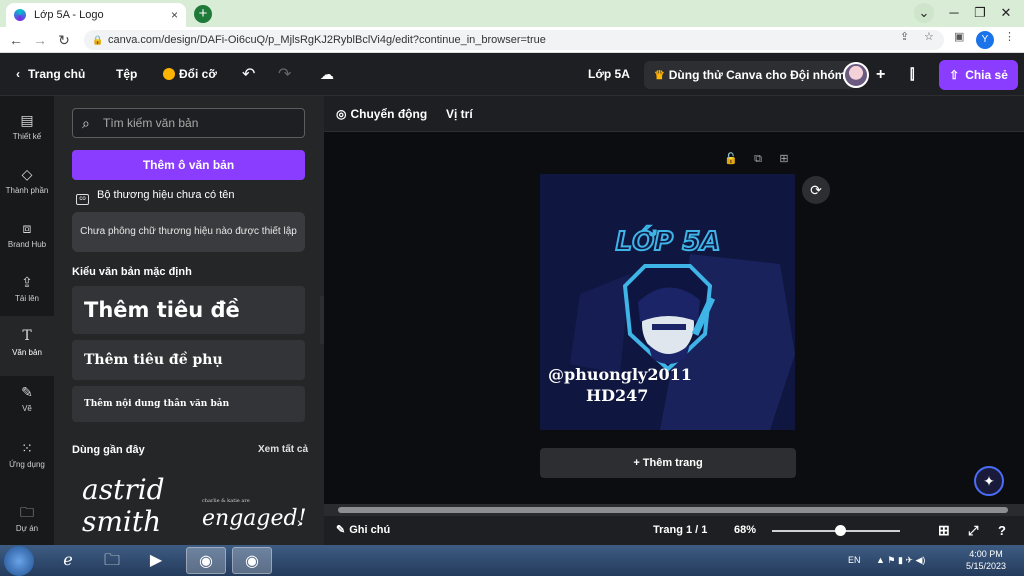  What do you see at coordinates (816, 190) in the screenshot?
I see `regenerate-icon: ⟳` at bounding box center [816, 190].